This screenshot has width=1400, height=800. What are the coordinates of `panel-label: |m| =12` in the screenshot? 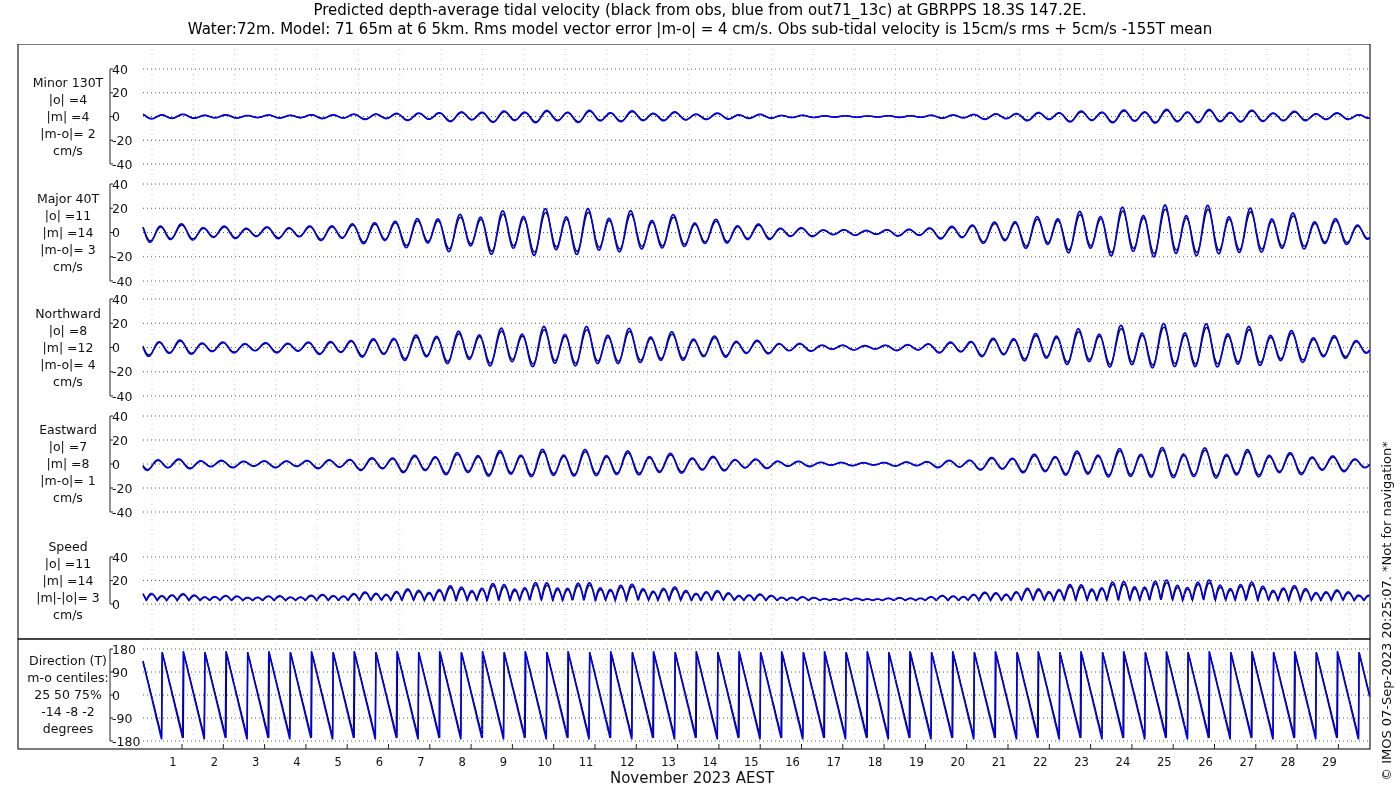 It's located at (68, 347).